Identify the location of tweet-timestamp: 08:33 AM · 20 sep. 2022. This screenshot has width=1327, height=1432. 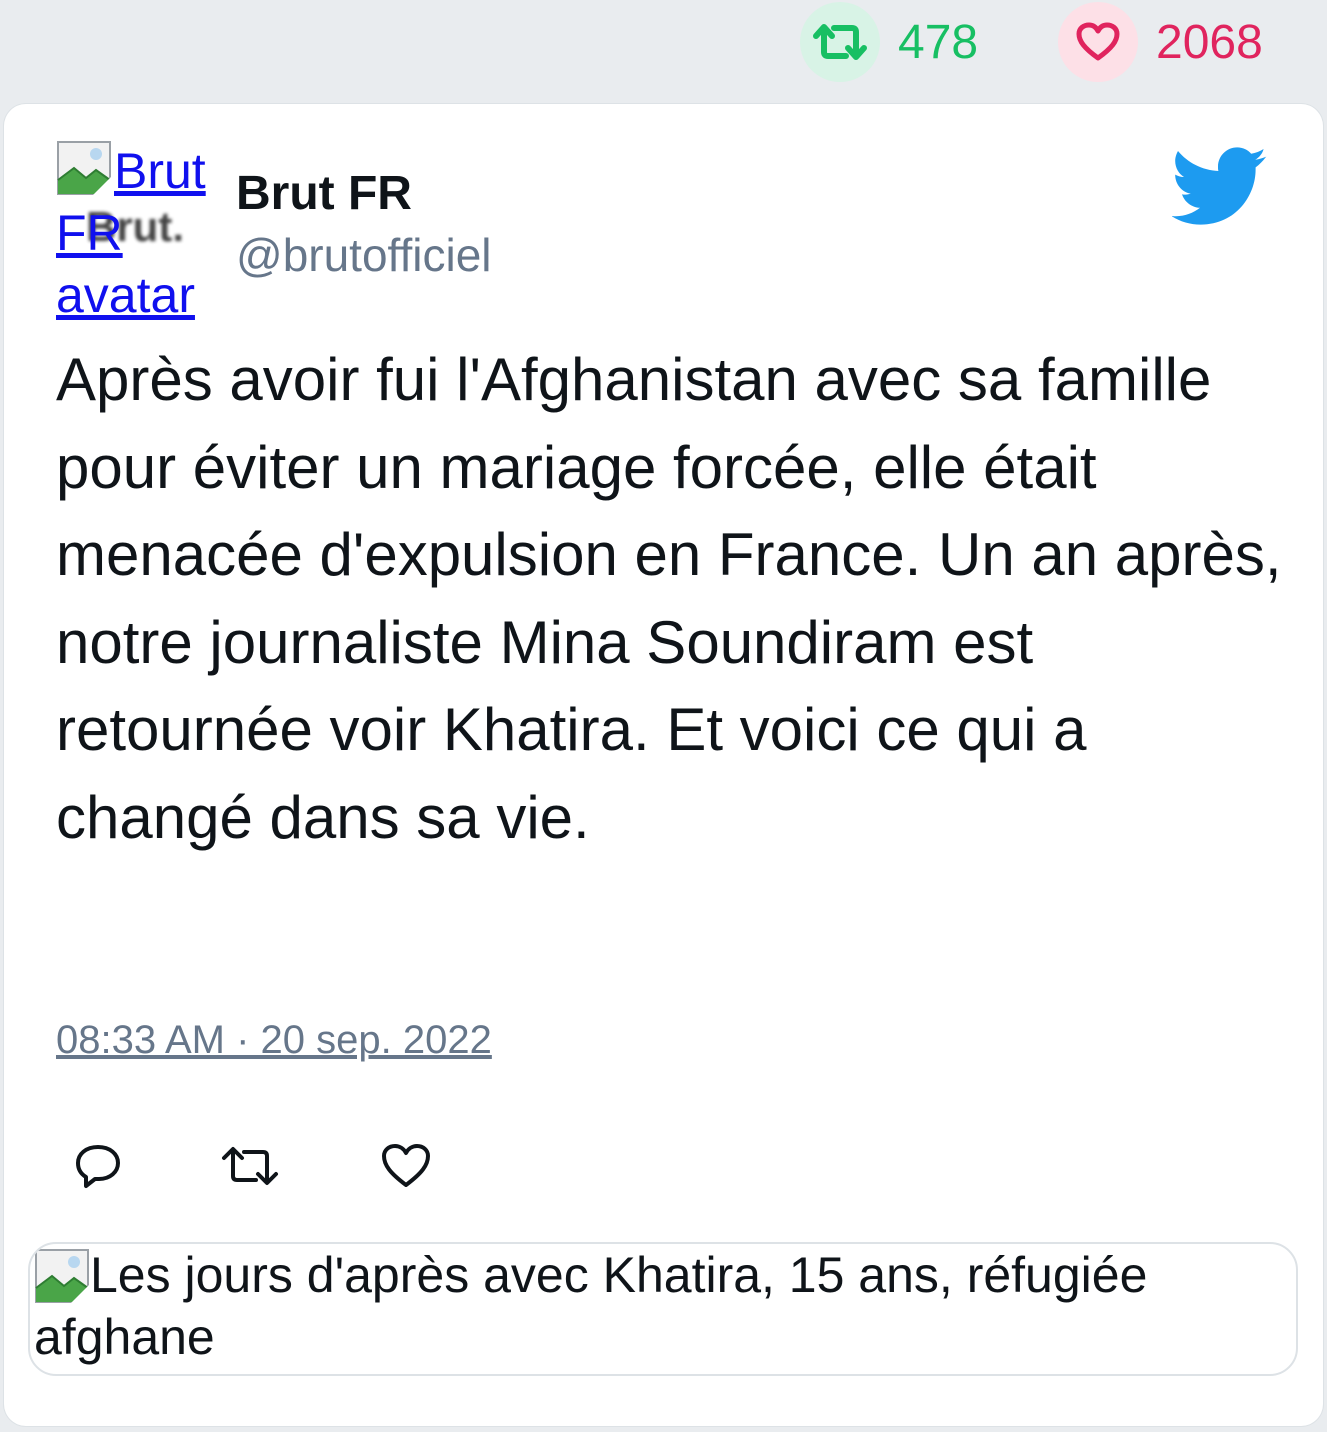
(274, 1040).